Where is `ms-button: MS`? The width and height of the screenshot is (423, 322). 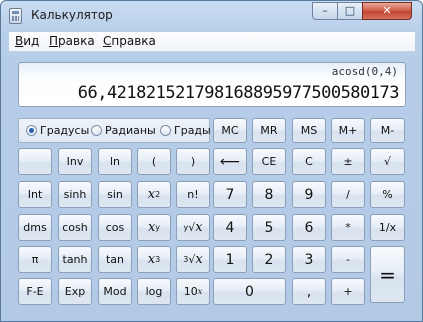 ms-button: MS is located at coordinates (309, 130).